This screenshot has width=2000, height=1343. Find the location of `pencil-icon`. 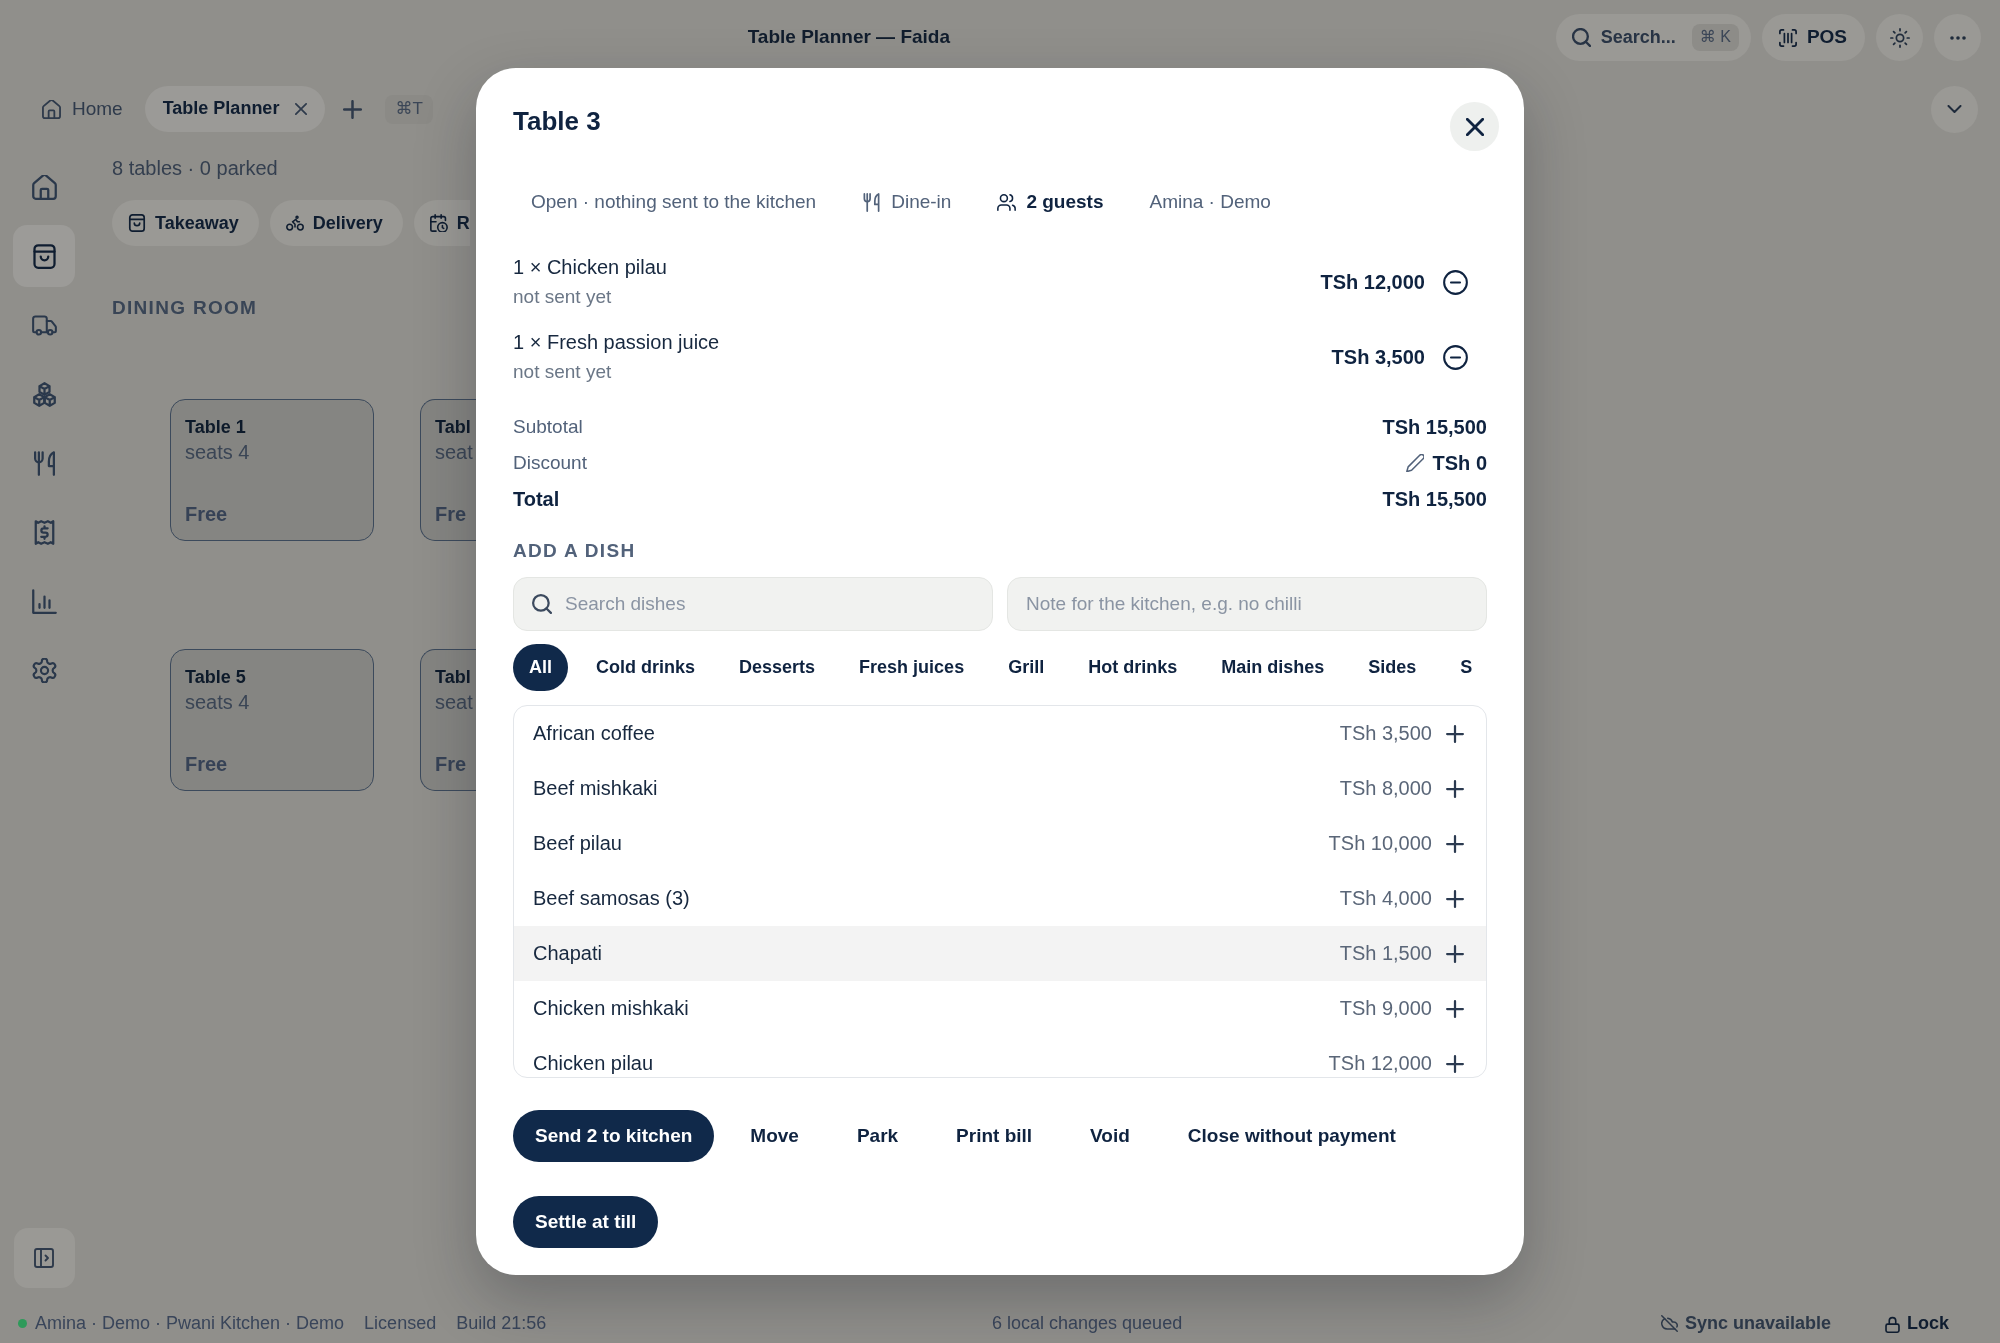

pencil-icon is located at coordinates (1414, 463).